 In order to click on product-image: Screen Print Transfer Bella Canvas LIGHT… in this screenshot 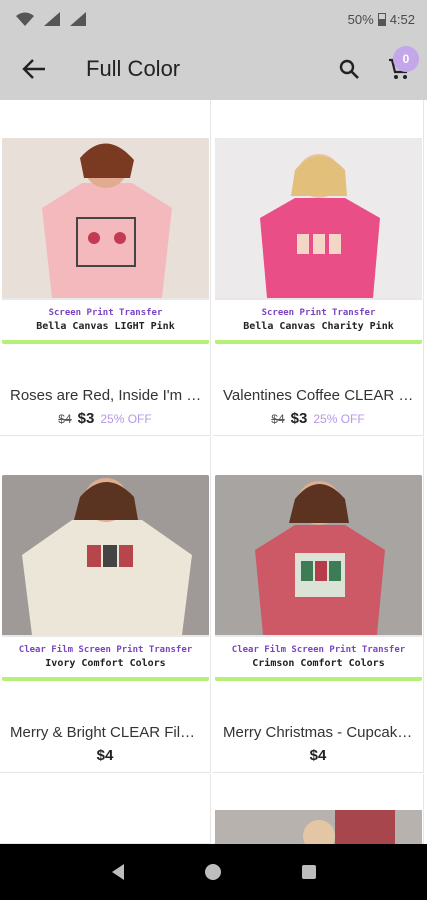, I will do `click(105, 241)`.